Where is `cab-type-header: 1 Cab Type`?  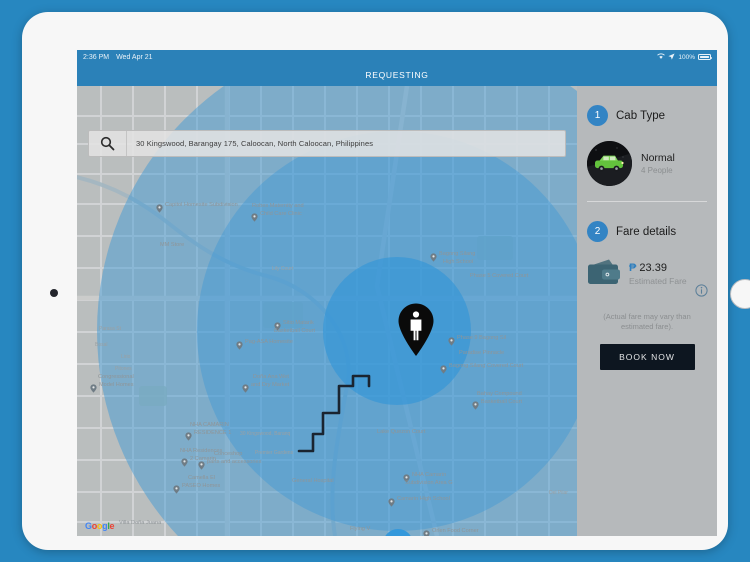 cab-type-header: 1 Cab Type is located at coordinates (647, 106).